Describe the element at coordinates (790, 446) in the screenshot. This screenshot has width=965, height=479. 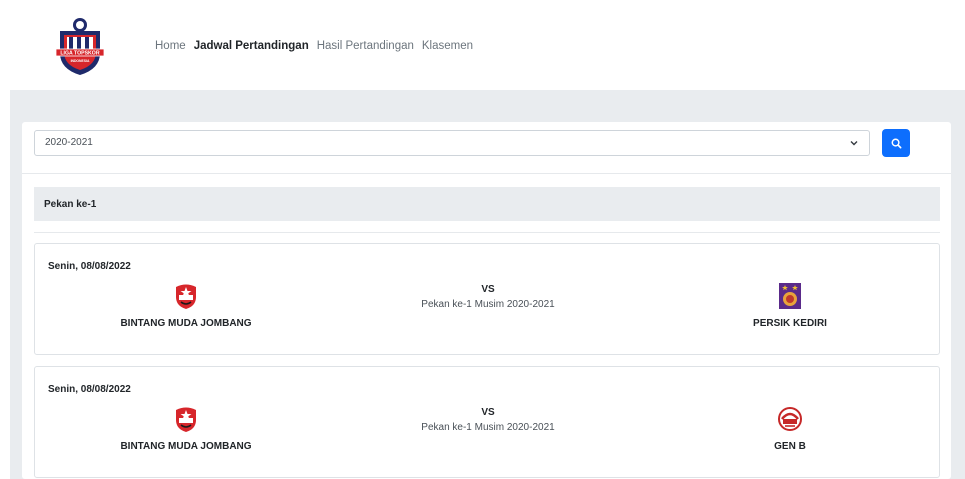
I see `away-team-name: GEN B` at that location.